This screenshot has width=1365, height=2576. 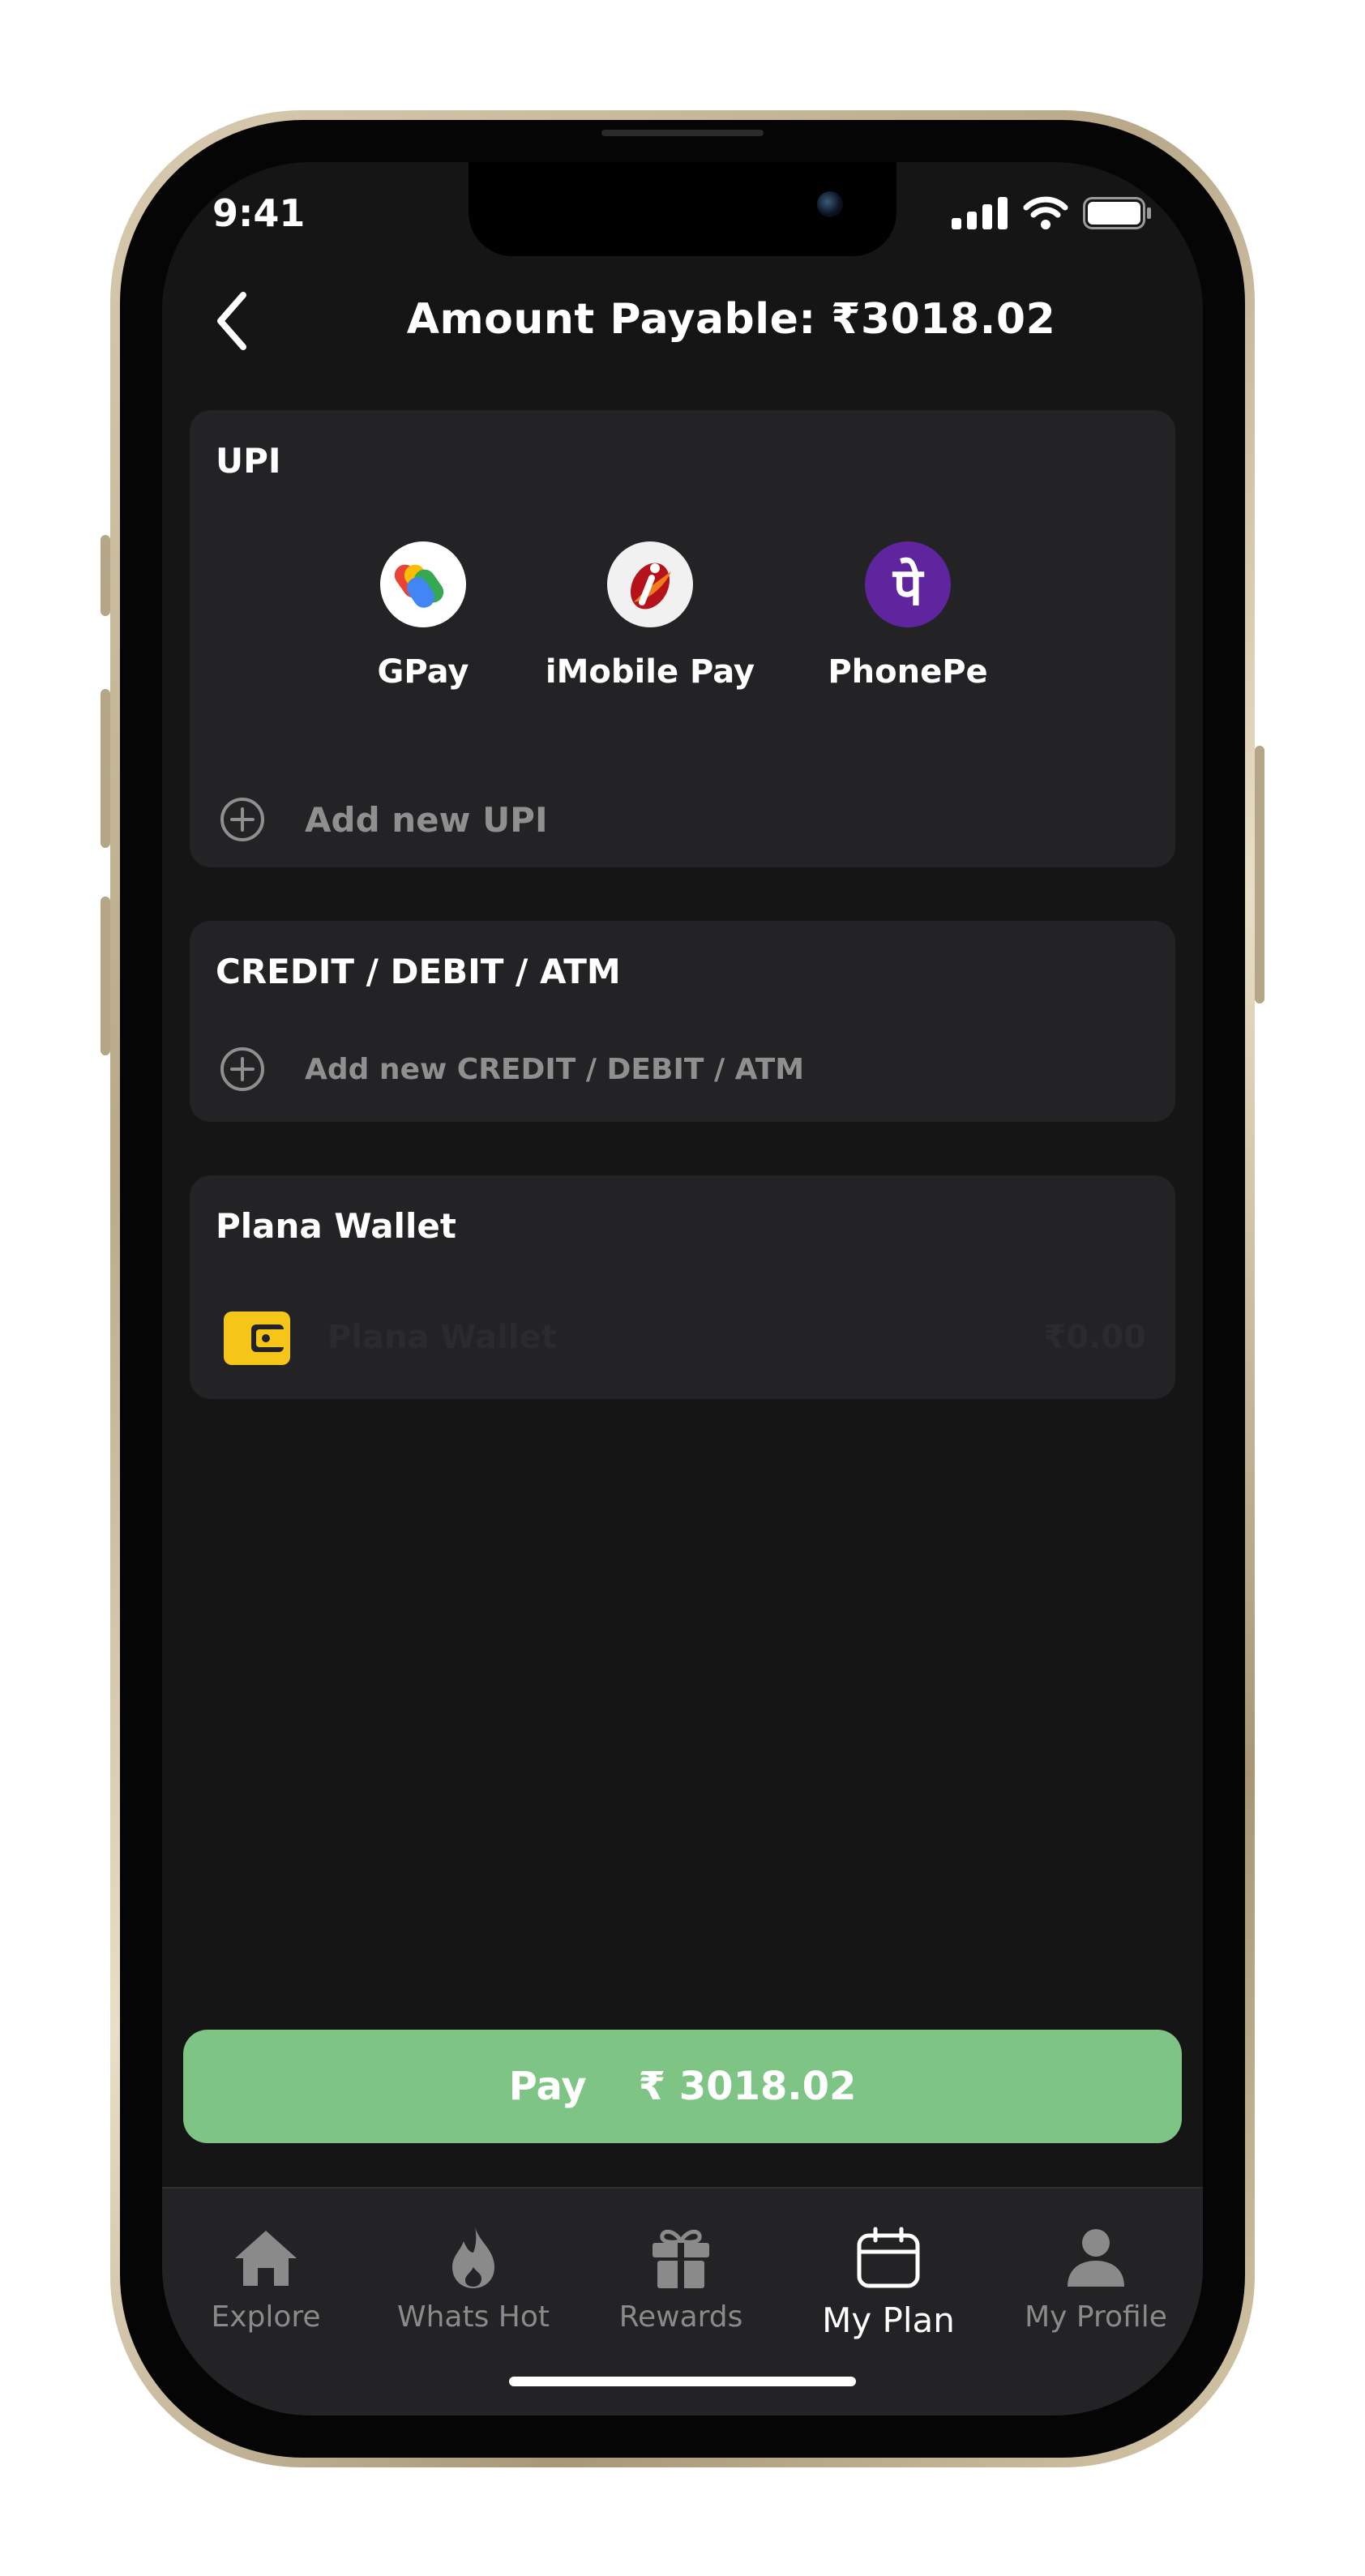 What do you see at coordinates (830, 204) in the screenshot?
I see `front-camera` at bounding box center [830, 204].